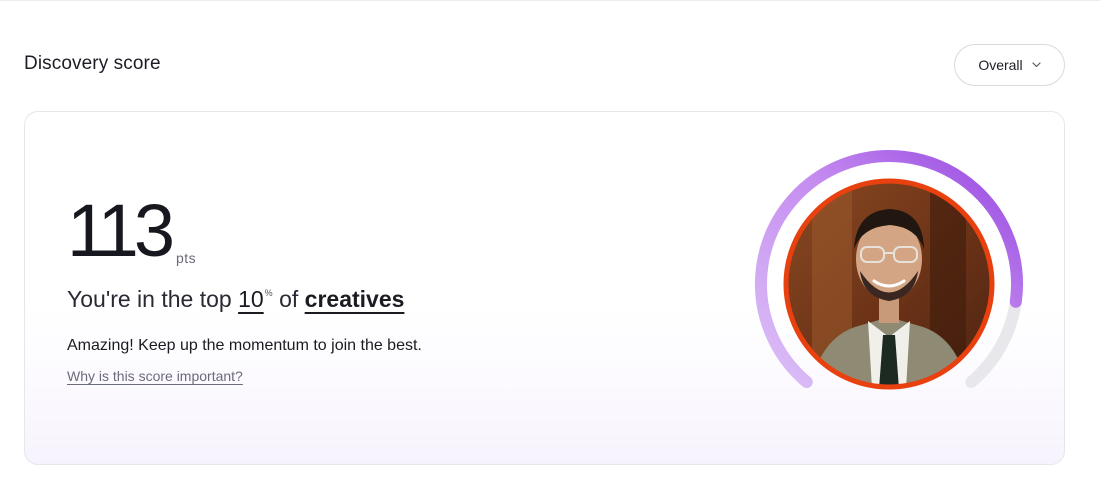 The height and width of the screenshot is (495, 1100). I want to click on rank-percent-value: 10, so click(251, 299).